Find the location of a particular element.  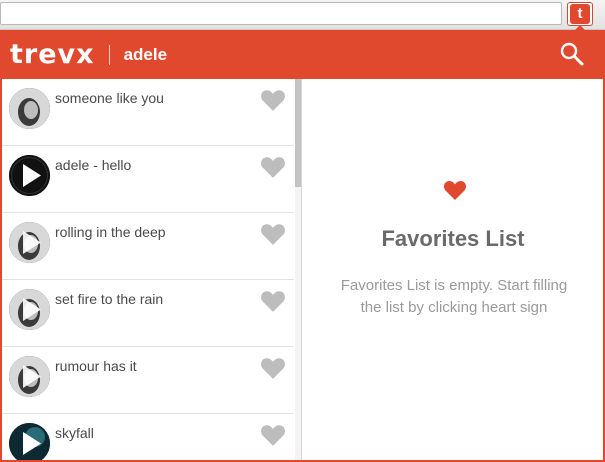

result-item: rolling in the deep is located at coordinates (148, 246).